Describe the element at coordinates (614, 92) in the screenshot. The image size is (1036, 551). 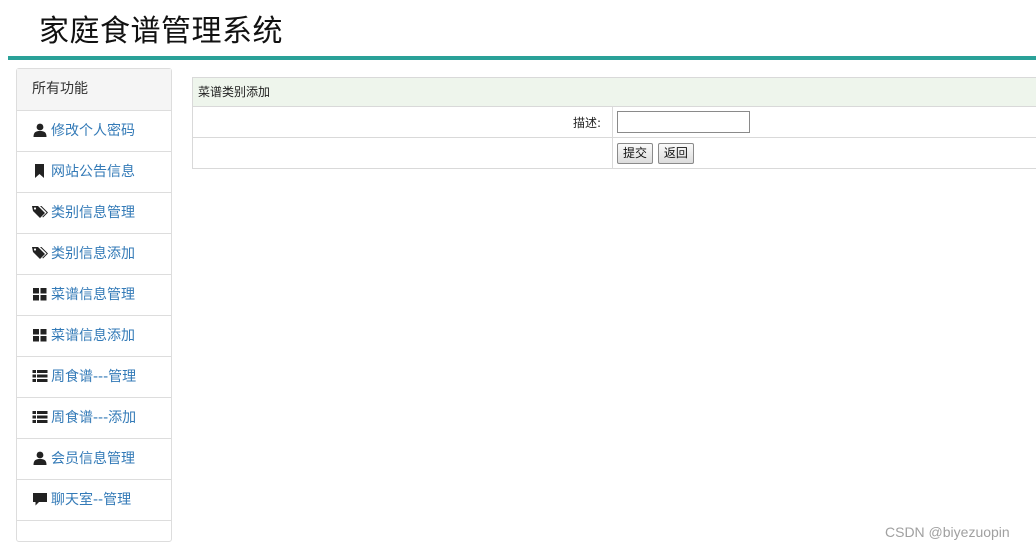
I see `form-heading: 菜谱类别添加` at that location.